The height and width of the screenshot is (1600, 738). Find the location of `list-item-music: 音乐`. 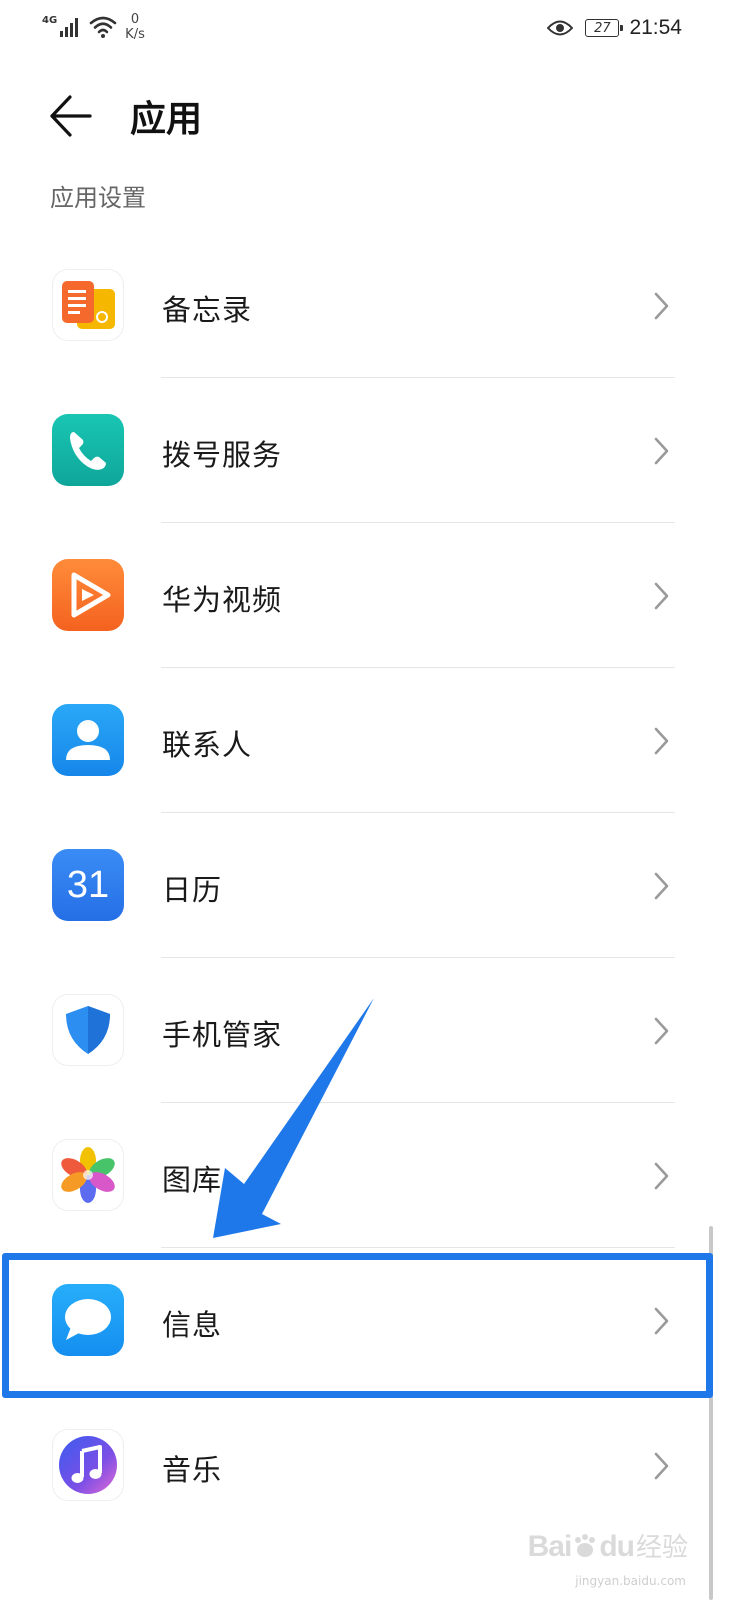

list-item-music: 音乐 is located at coordinates (369, 1465).